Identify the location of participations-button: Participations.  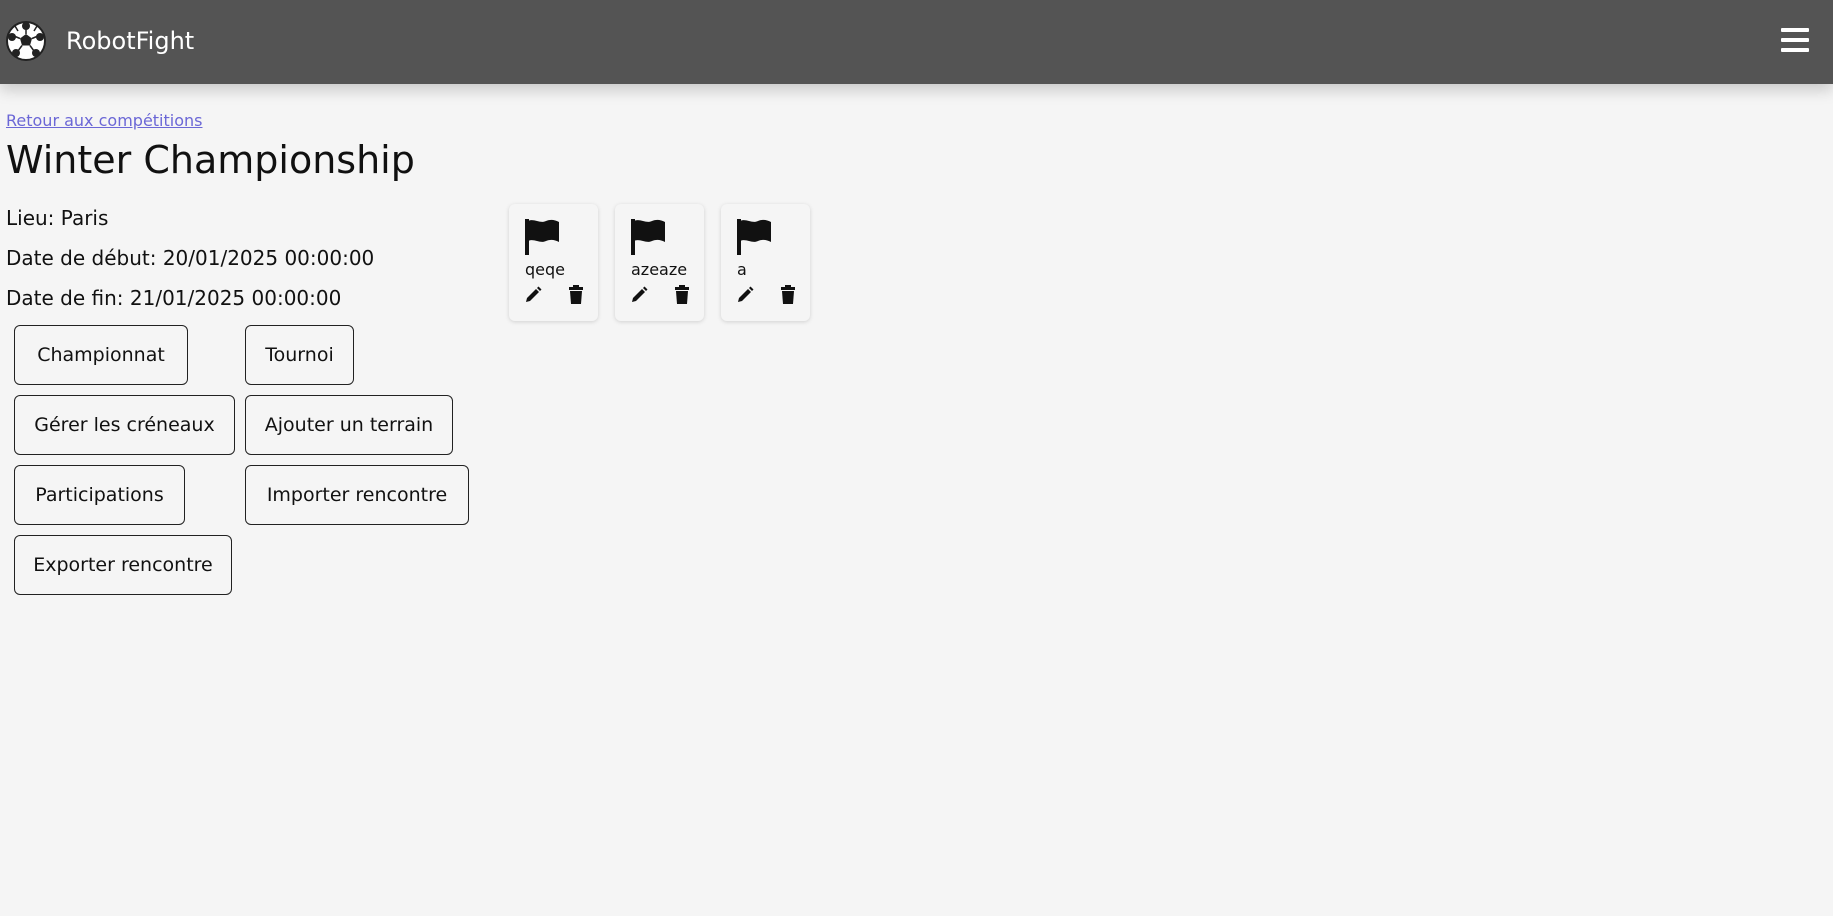
(99, 495).